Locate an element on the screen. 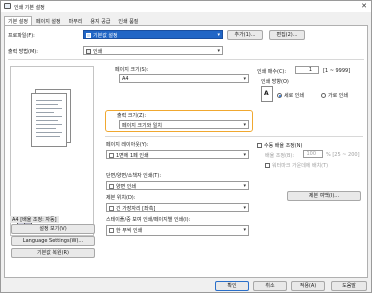  watermark-center-label: 워터마크 가운데에 배치(T) is located at coordinates (300, 166).